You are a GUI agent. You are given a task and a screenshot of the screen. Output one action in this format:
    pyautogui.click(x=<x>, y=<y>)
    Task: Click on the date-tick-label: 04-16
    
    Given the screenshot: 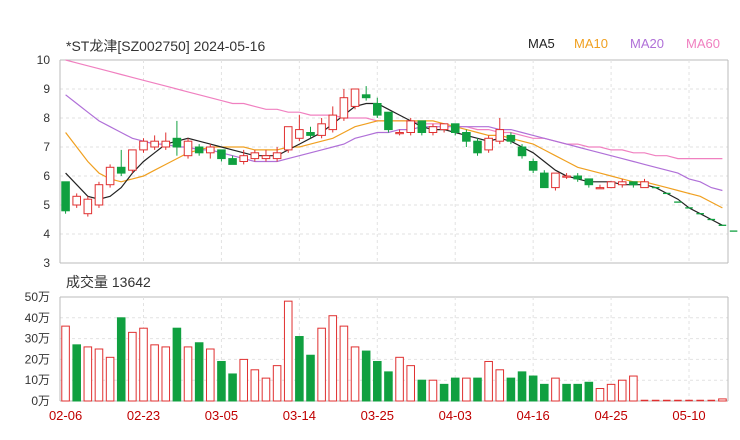 What is the action you would take?
    pyautogui.click(x=533, y=415)
    